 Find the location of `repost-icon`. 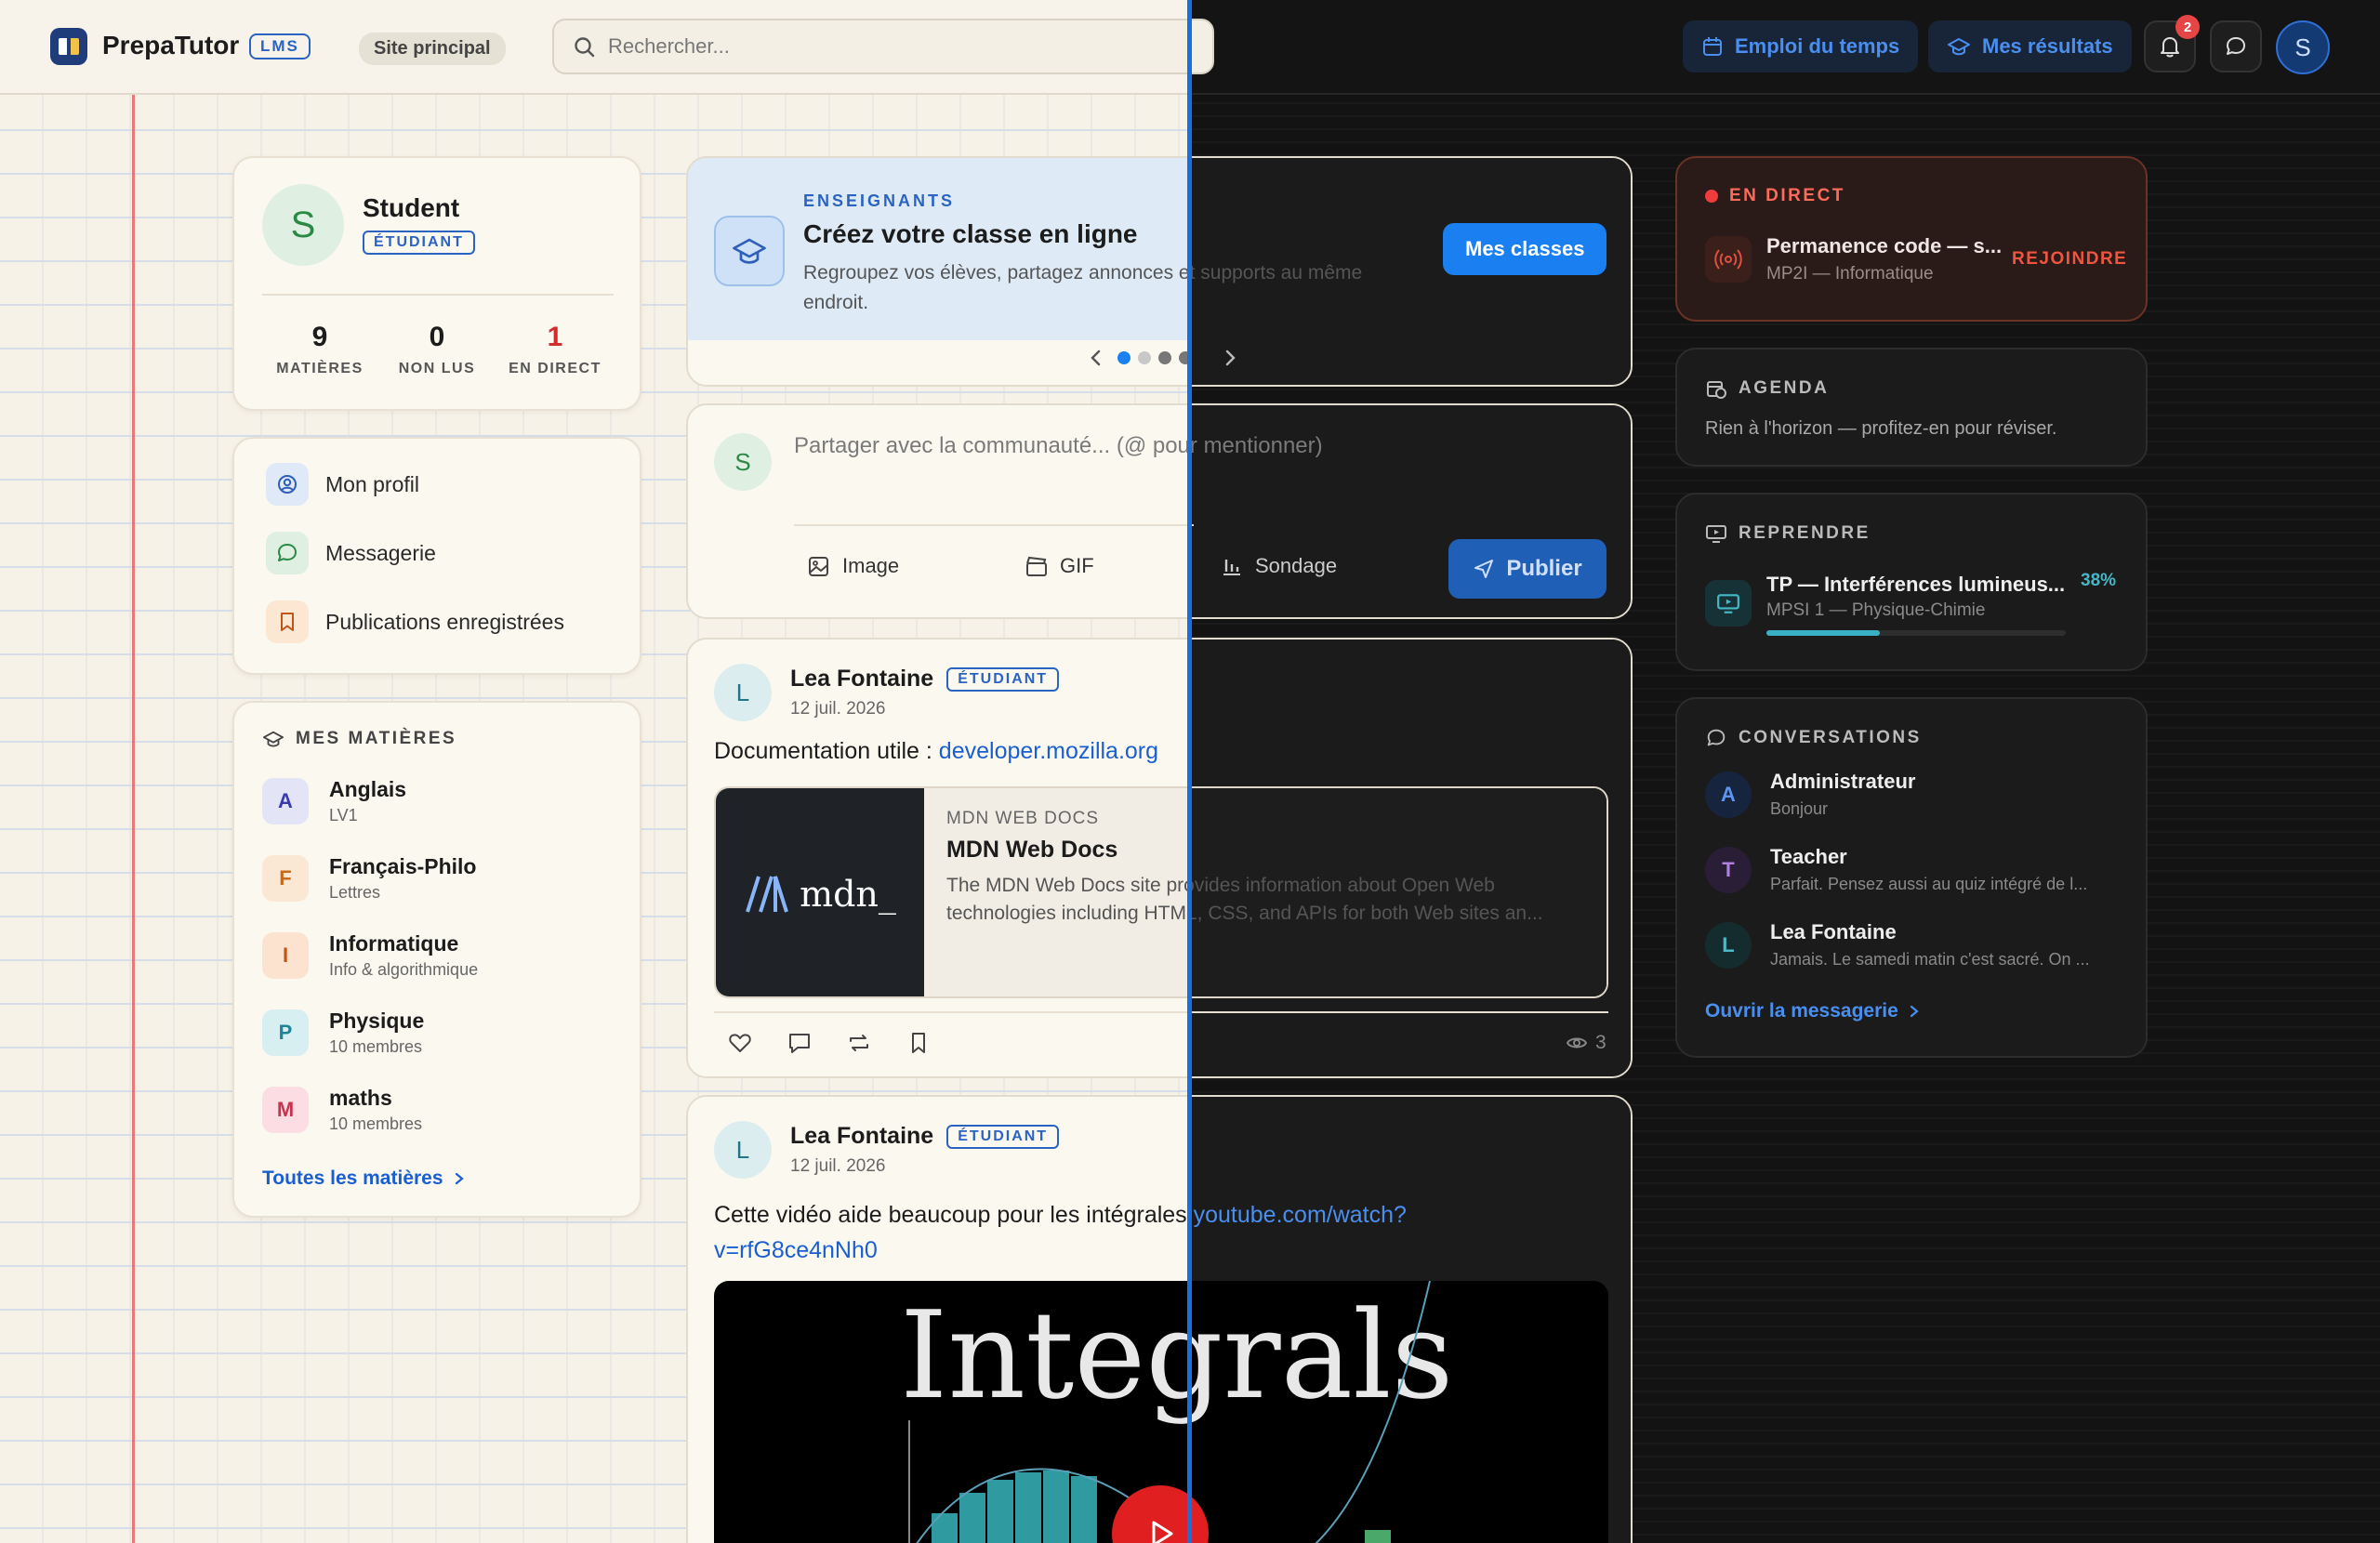

repost-icon is located at coordinates (859, 1043).